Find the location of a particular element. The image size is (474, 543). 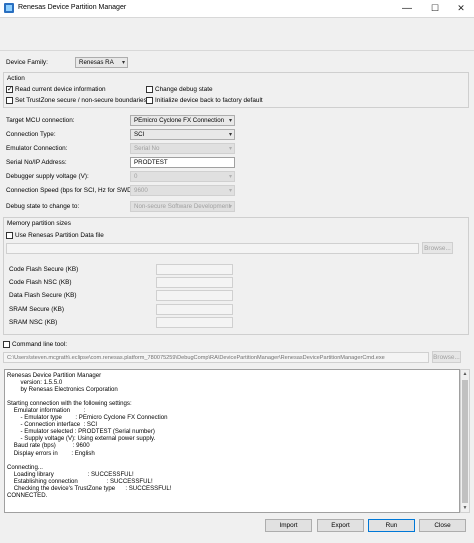

change-debug-label: Change debug state is located at coordinates (184, 89).